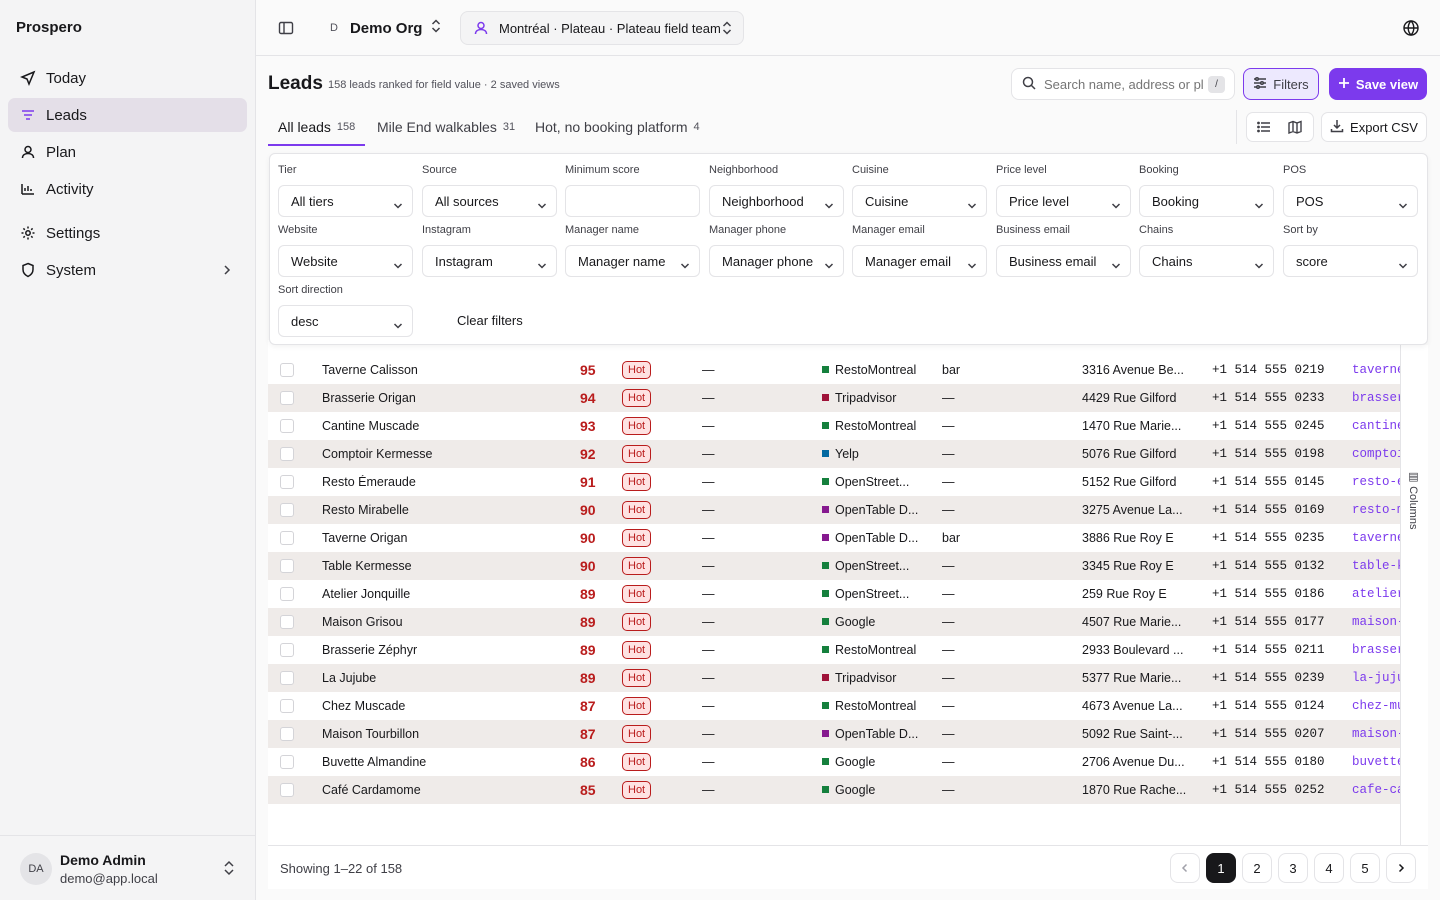 This screenshot has width=1440, height=900. I want to click on filter-select: Manager email, so click(919, 261).